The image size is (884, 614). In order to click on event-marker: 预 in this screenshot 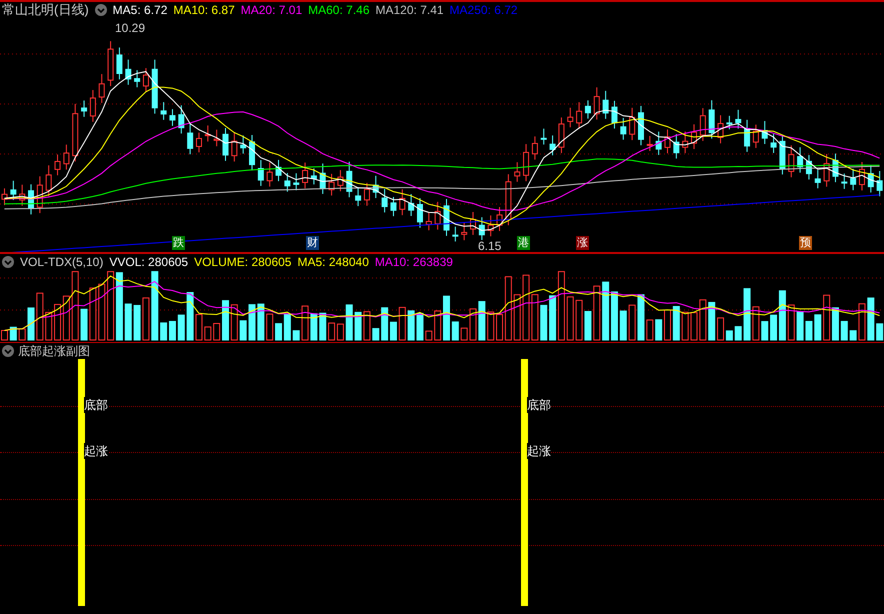, I will do `click(805, 243)`.